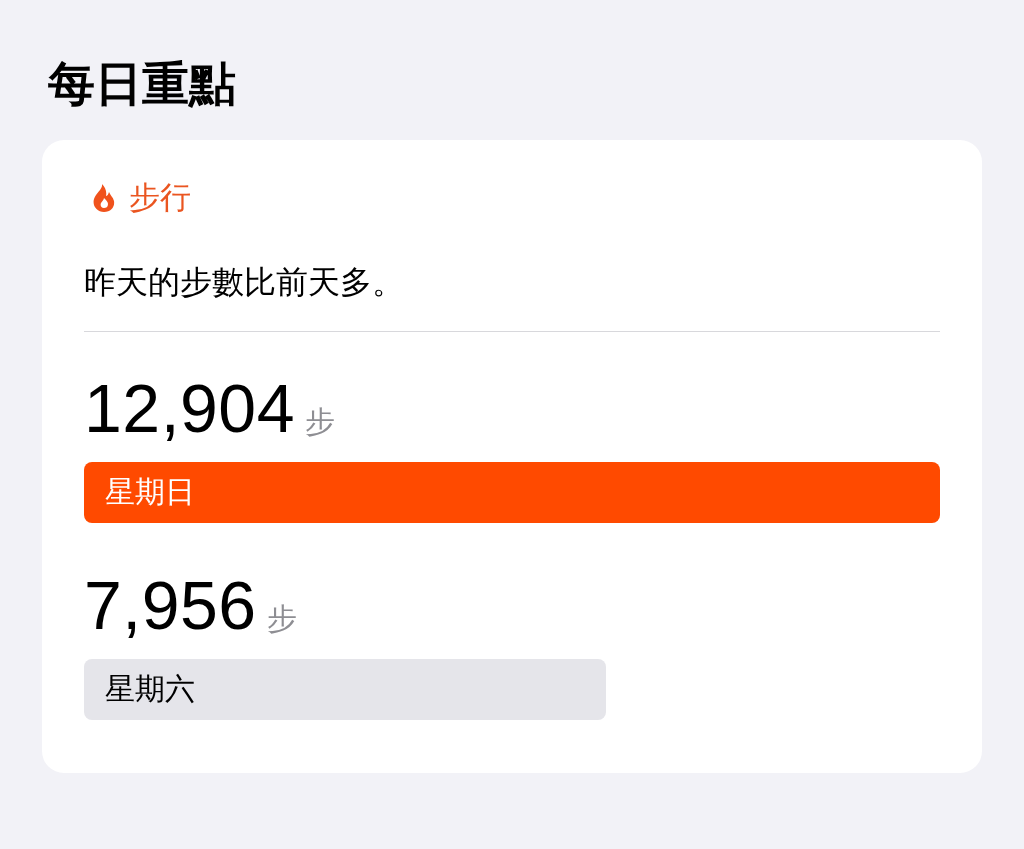  Describe the element at coordinates (512, 492) in the screenshot. I see `day-bar: 星期日` at that location.